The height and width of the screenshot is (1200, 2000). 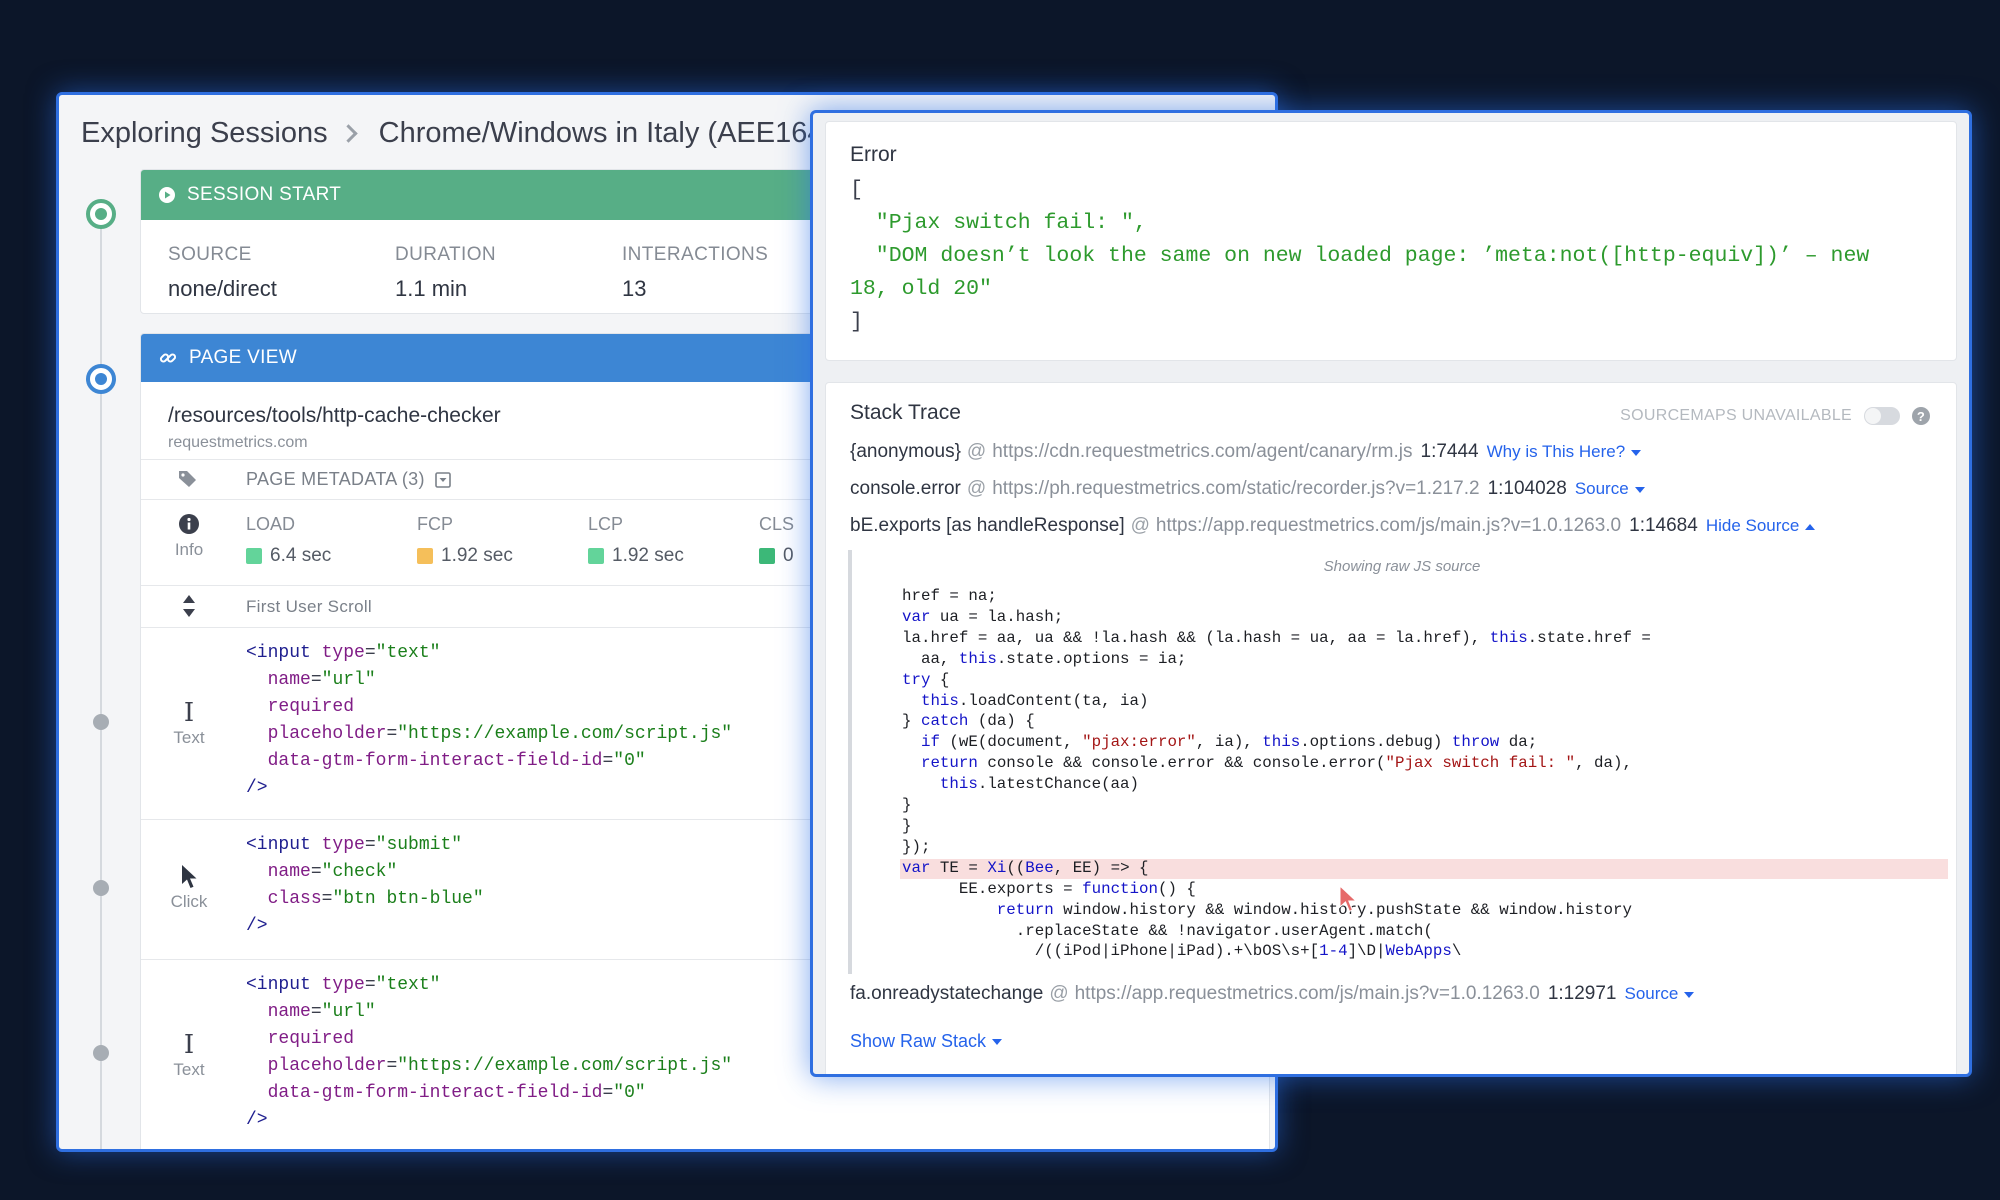 I want to click on error-line: "Pjax switch fail: ",, so click(x=998, y=223).